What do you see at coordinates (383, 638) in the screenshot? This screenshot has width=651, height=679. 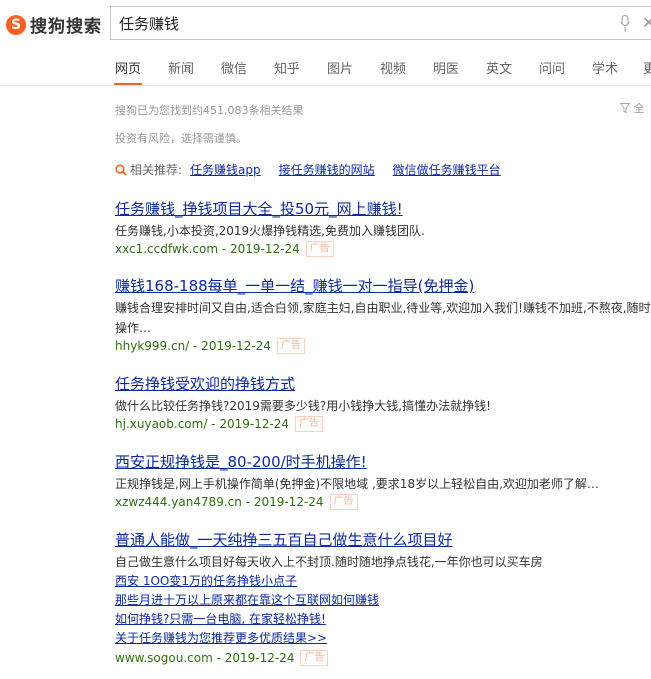 I see `result-sub-link: 关于任务赚钱为您推荐更多优质结果>>` at bounding box center [383, 638].